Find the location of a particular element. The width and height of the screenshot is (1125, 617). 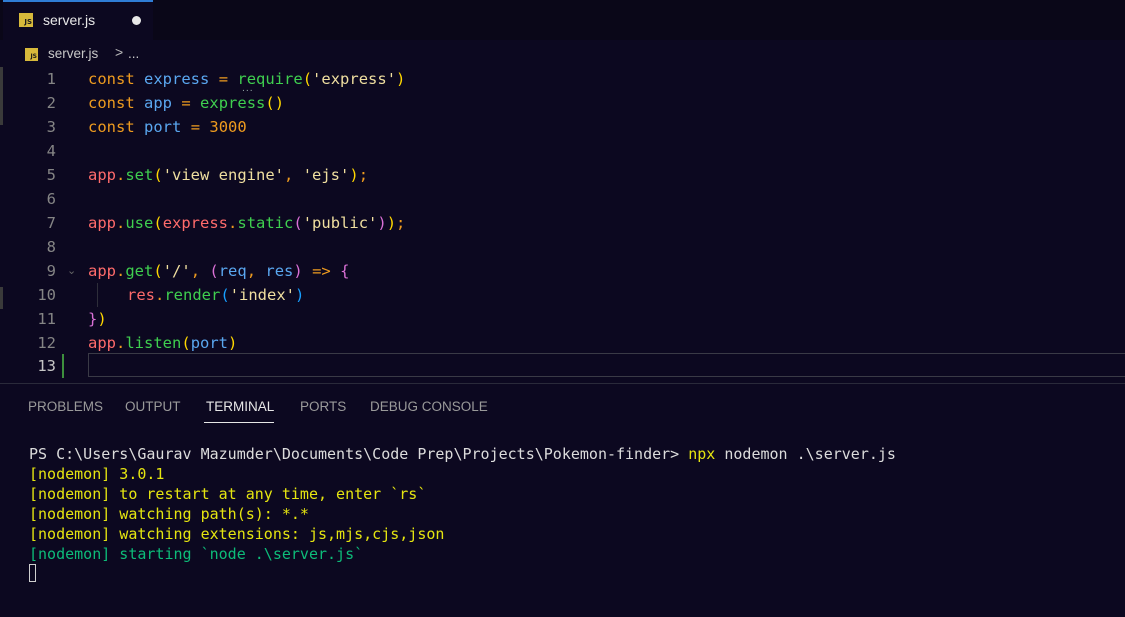

active-tab-indicator is located at coordinates (239, 422).